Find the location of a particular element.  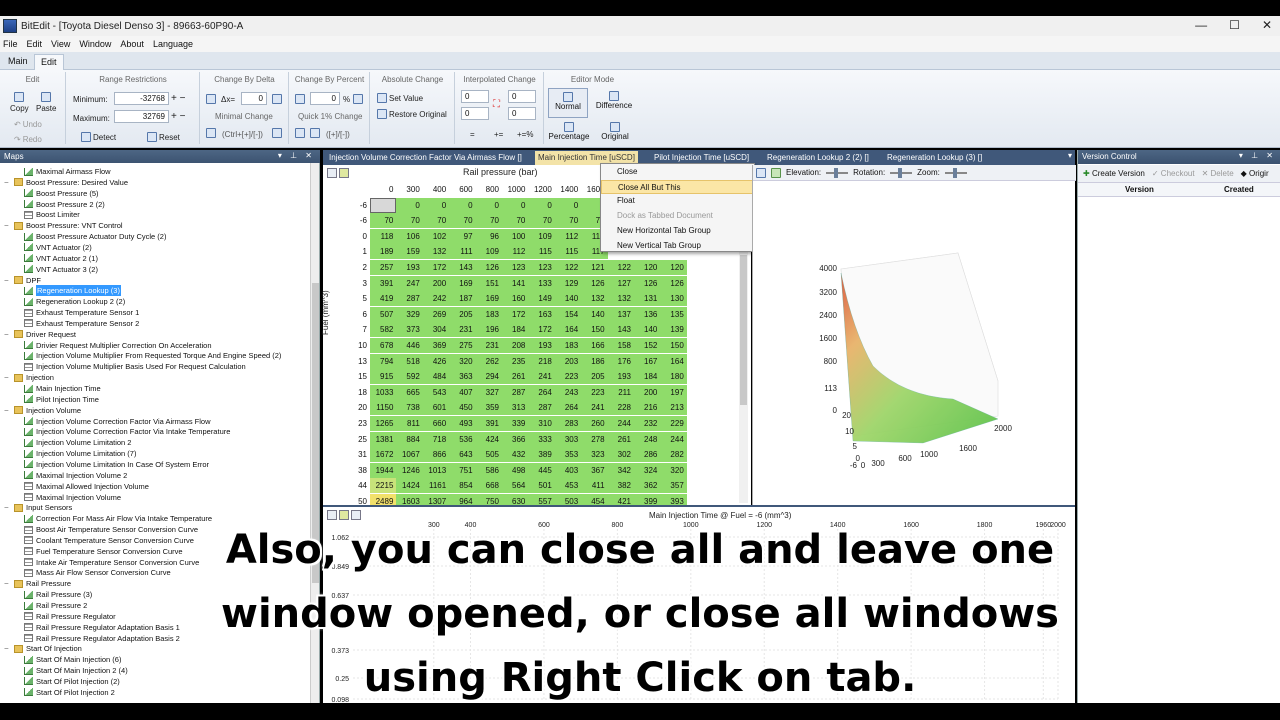

table-cell: 333 is located at coordinates (541, 439).